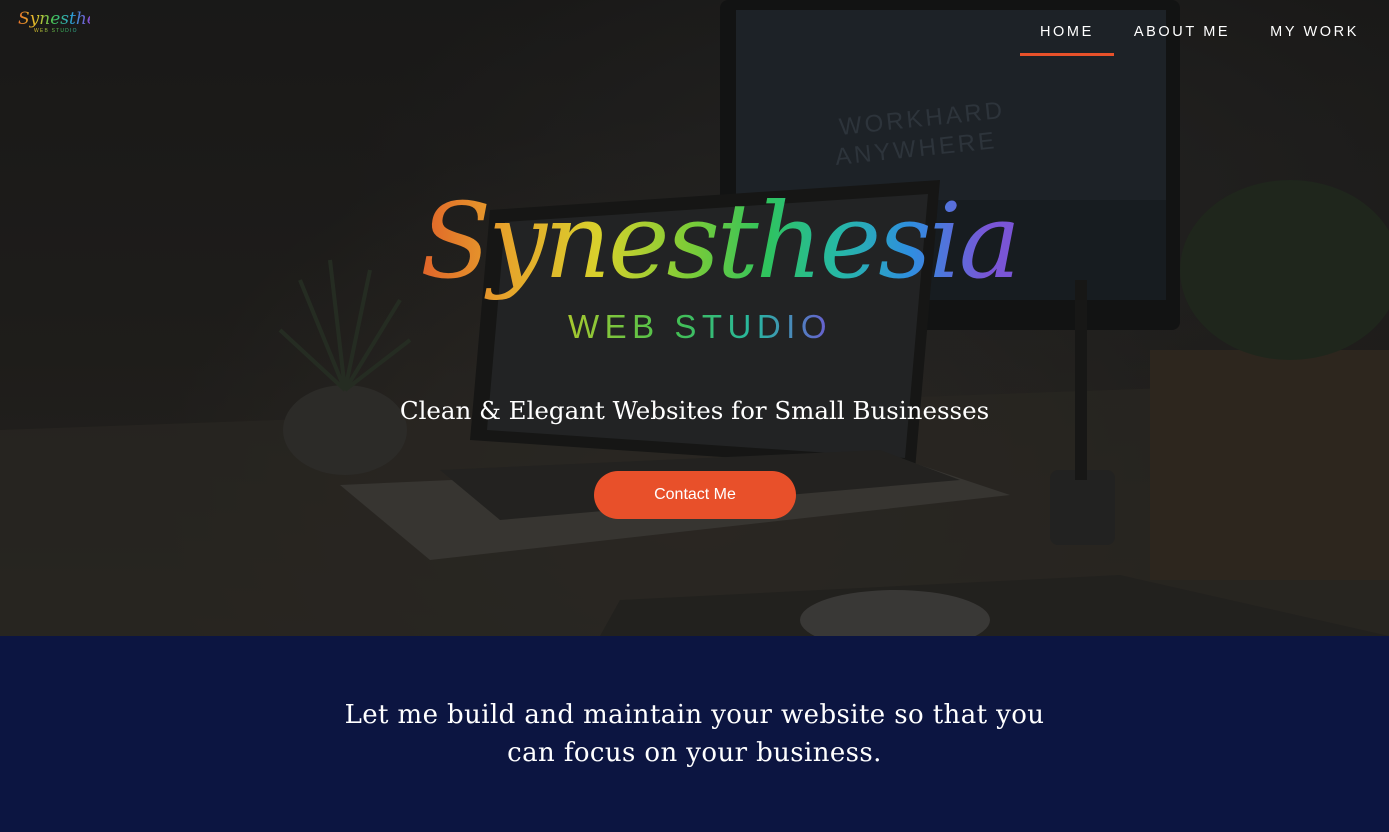  I want to click on header-logo: Synesthesia WEB STUDIO, so click(70, 23).